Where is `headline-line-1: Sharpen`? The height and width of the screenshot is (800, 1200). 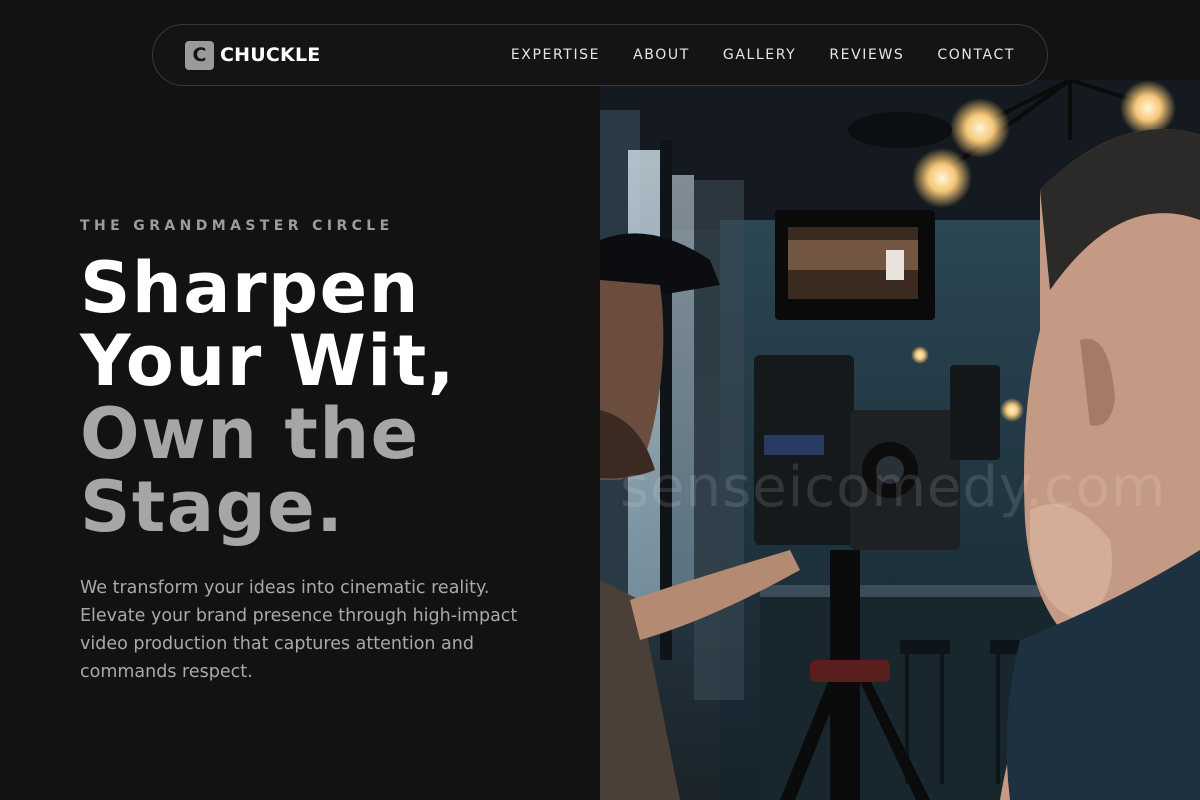
headline-line-1: Sharpen is located at coordinates (250, 288).